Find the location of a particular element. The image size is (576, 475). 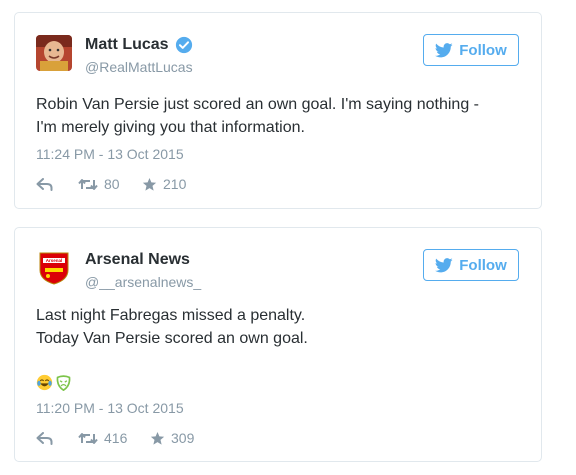

author-name-text: Arsenal News is located at coordinates (137, 260).